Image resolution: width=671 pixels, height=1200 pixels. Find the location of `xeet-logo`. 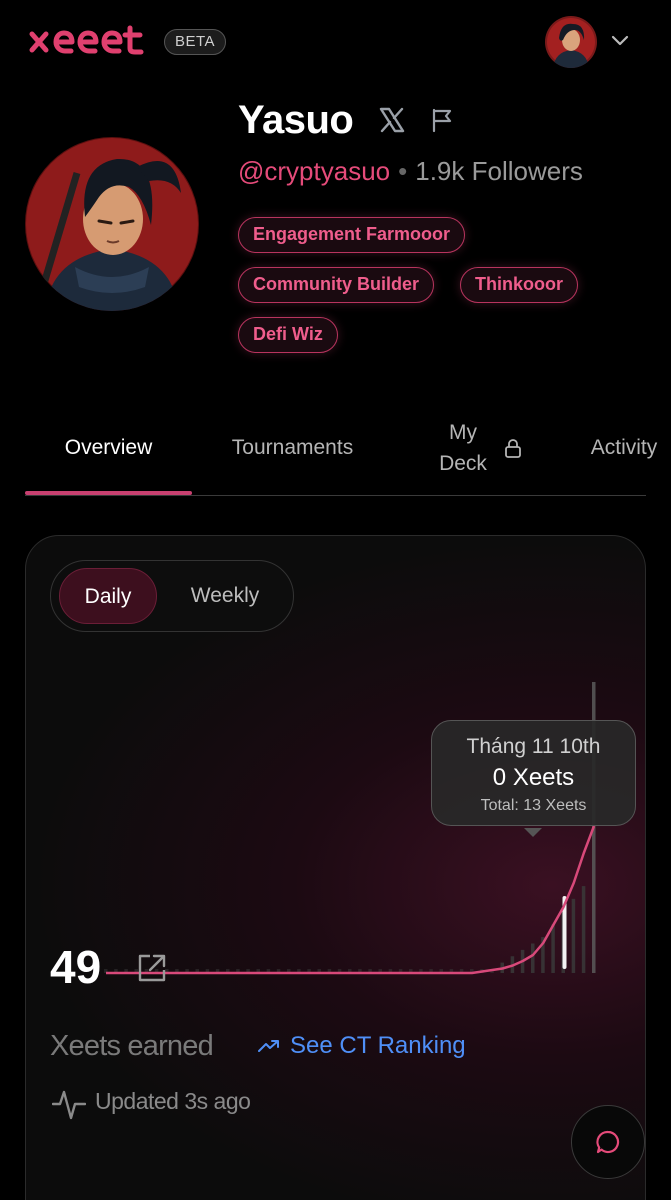

xeet-logo is located at coordinates (88, 42).